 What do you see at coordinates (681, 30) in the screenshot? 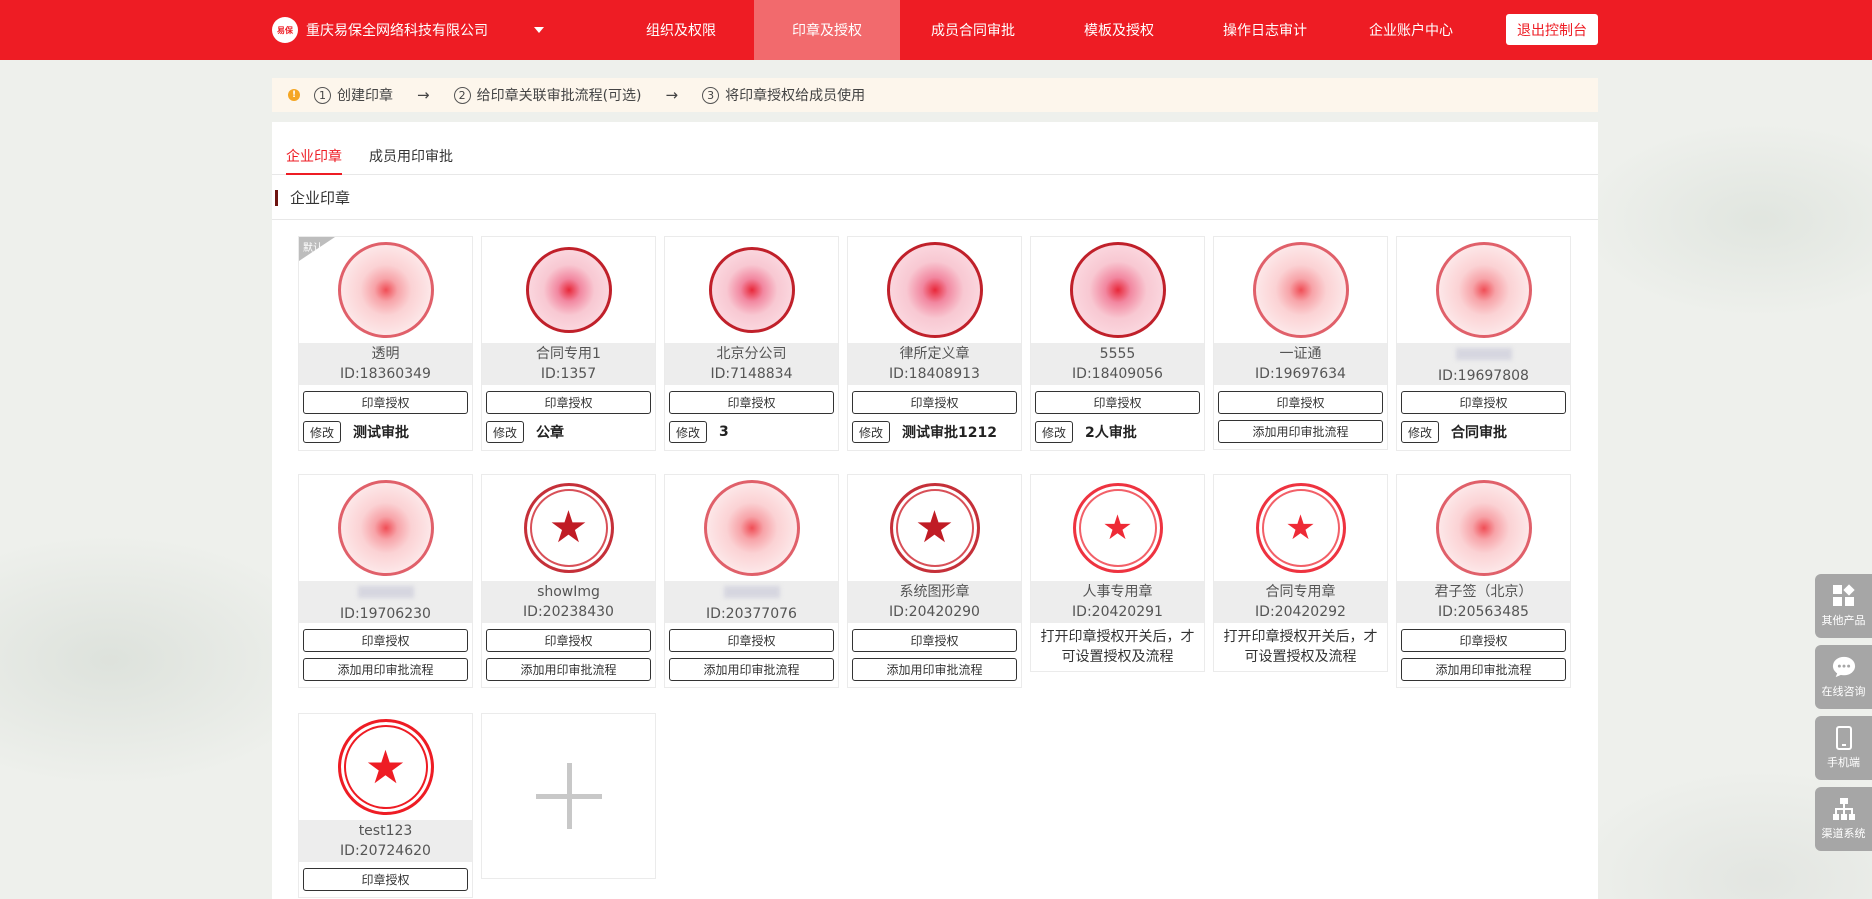
I see `nav-org-permission: 组织及权限` at bounding box center [681, 30].